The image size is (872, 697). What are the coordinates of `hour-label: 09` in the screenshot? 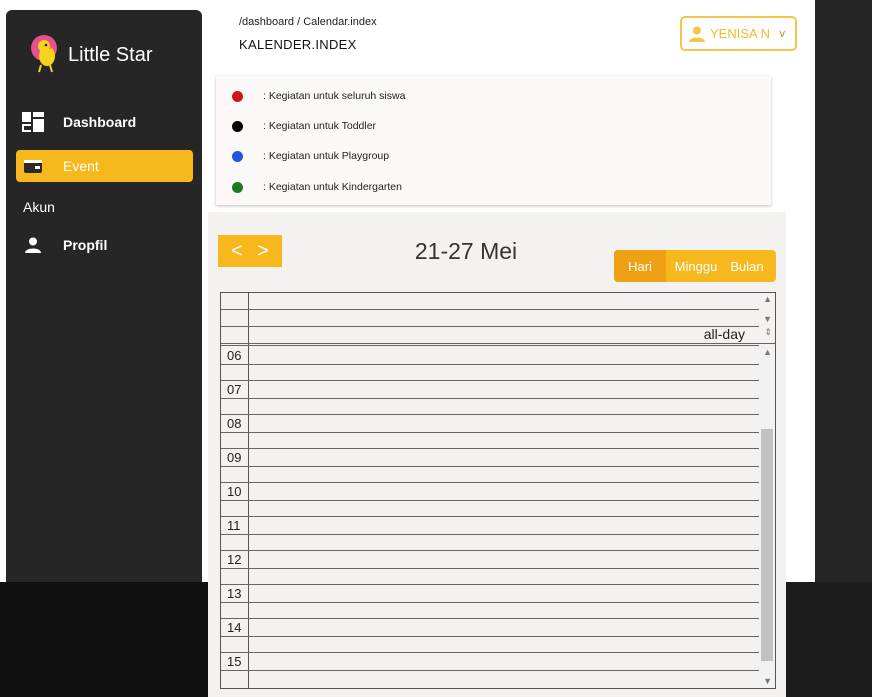 It's located at (234, 457).